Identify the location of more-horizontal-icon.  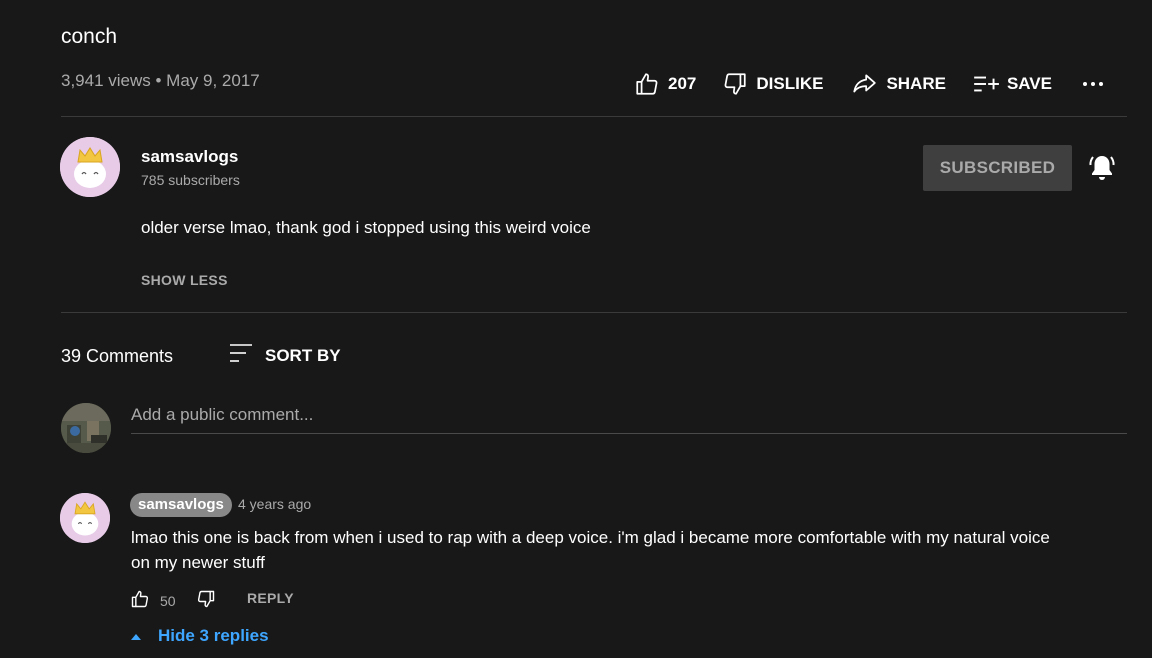
(1093, 84).